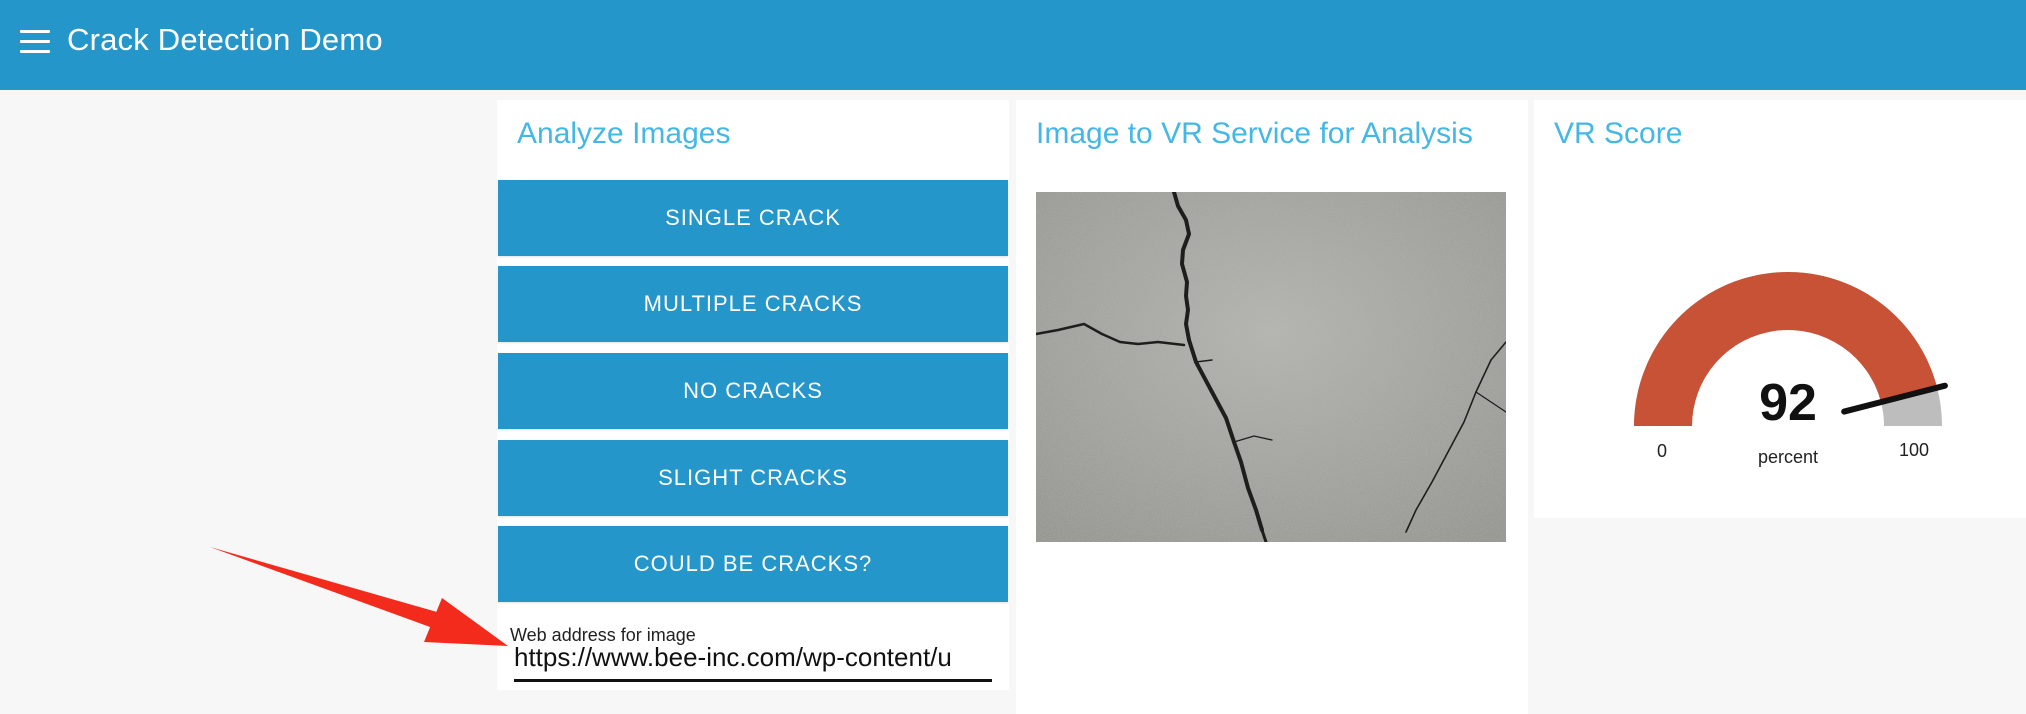  Describe the element at coordinates (1788, 457) in the screenshot. I see `gauge-unit: percent` at that location.